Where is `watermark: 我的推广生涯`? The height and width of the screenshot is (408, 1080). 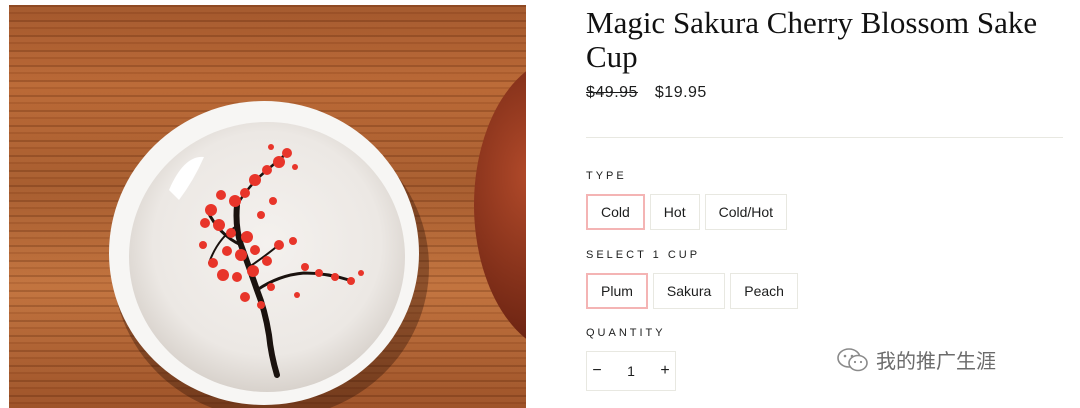
watermark: 我的推广生涯 is located at coordinates (916, 359).